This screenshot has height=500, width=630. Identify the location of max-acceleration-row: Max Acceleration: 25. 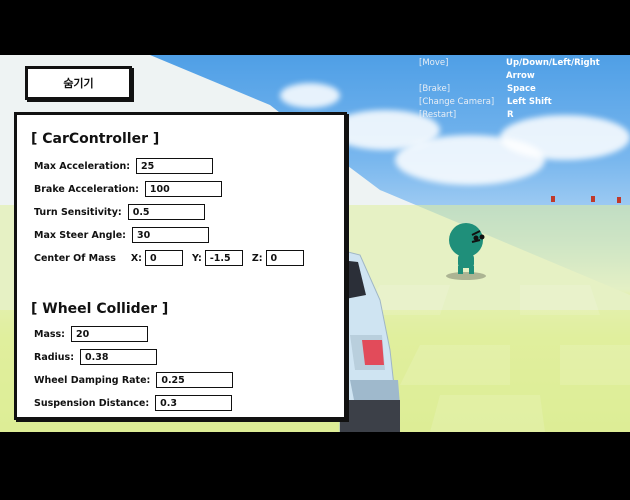
(124, 166).